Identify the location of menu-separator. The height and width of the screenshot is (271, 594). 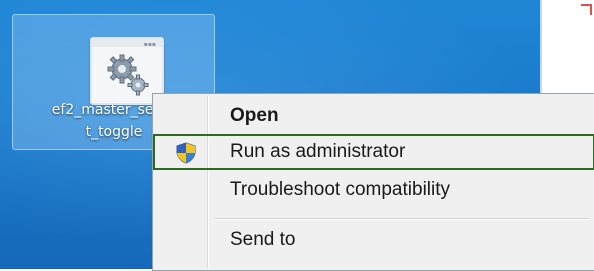
(402, 219).